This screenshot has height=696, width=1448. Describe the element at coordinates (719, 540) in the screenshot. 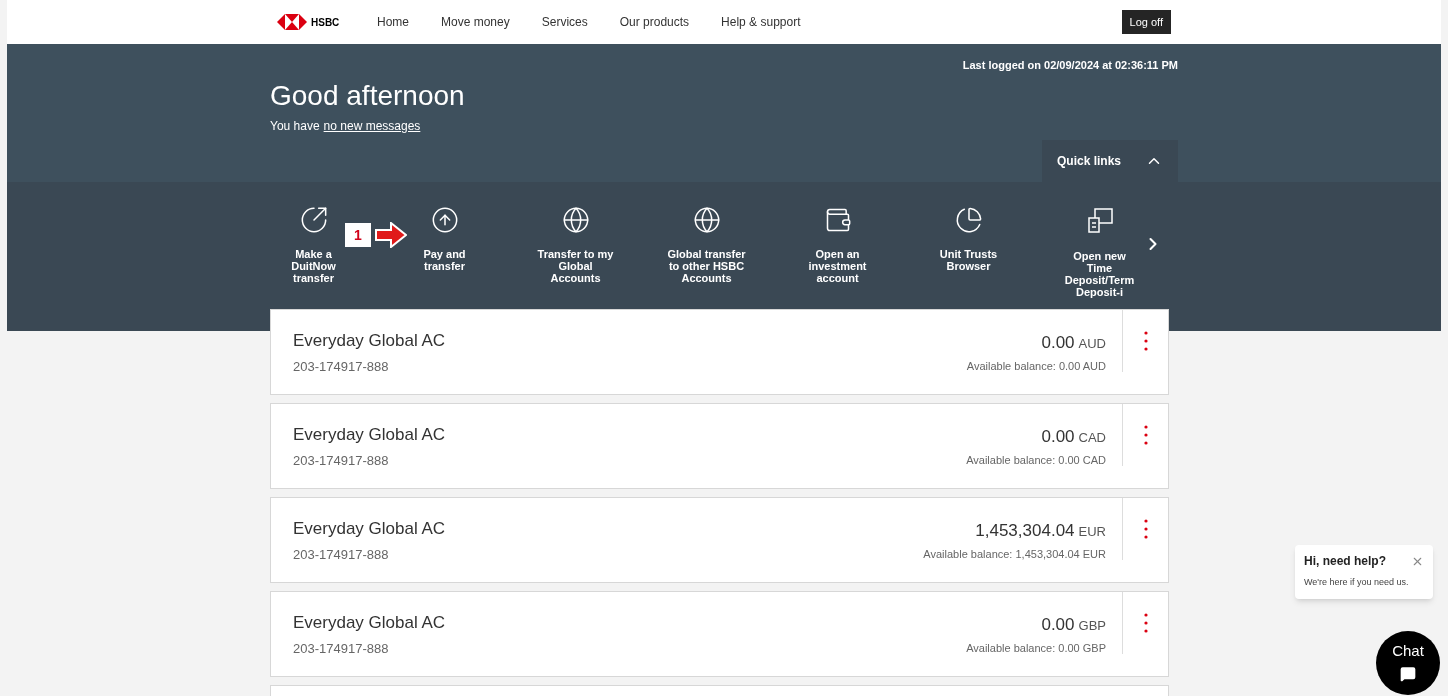

I see `account-card: Everyday Global AC 203-174917-888 1,453,304.04 EUR Available balance: 1,453,304.04 EUR` at that location.